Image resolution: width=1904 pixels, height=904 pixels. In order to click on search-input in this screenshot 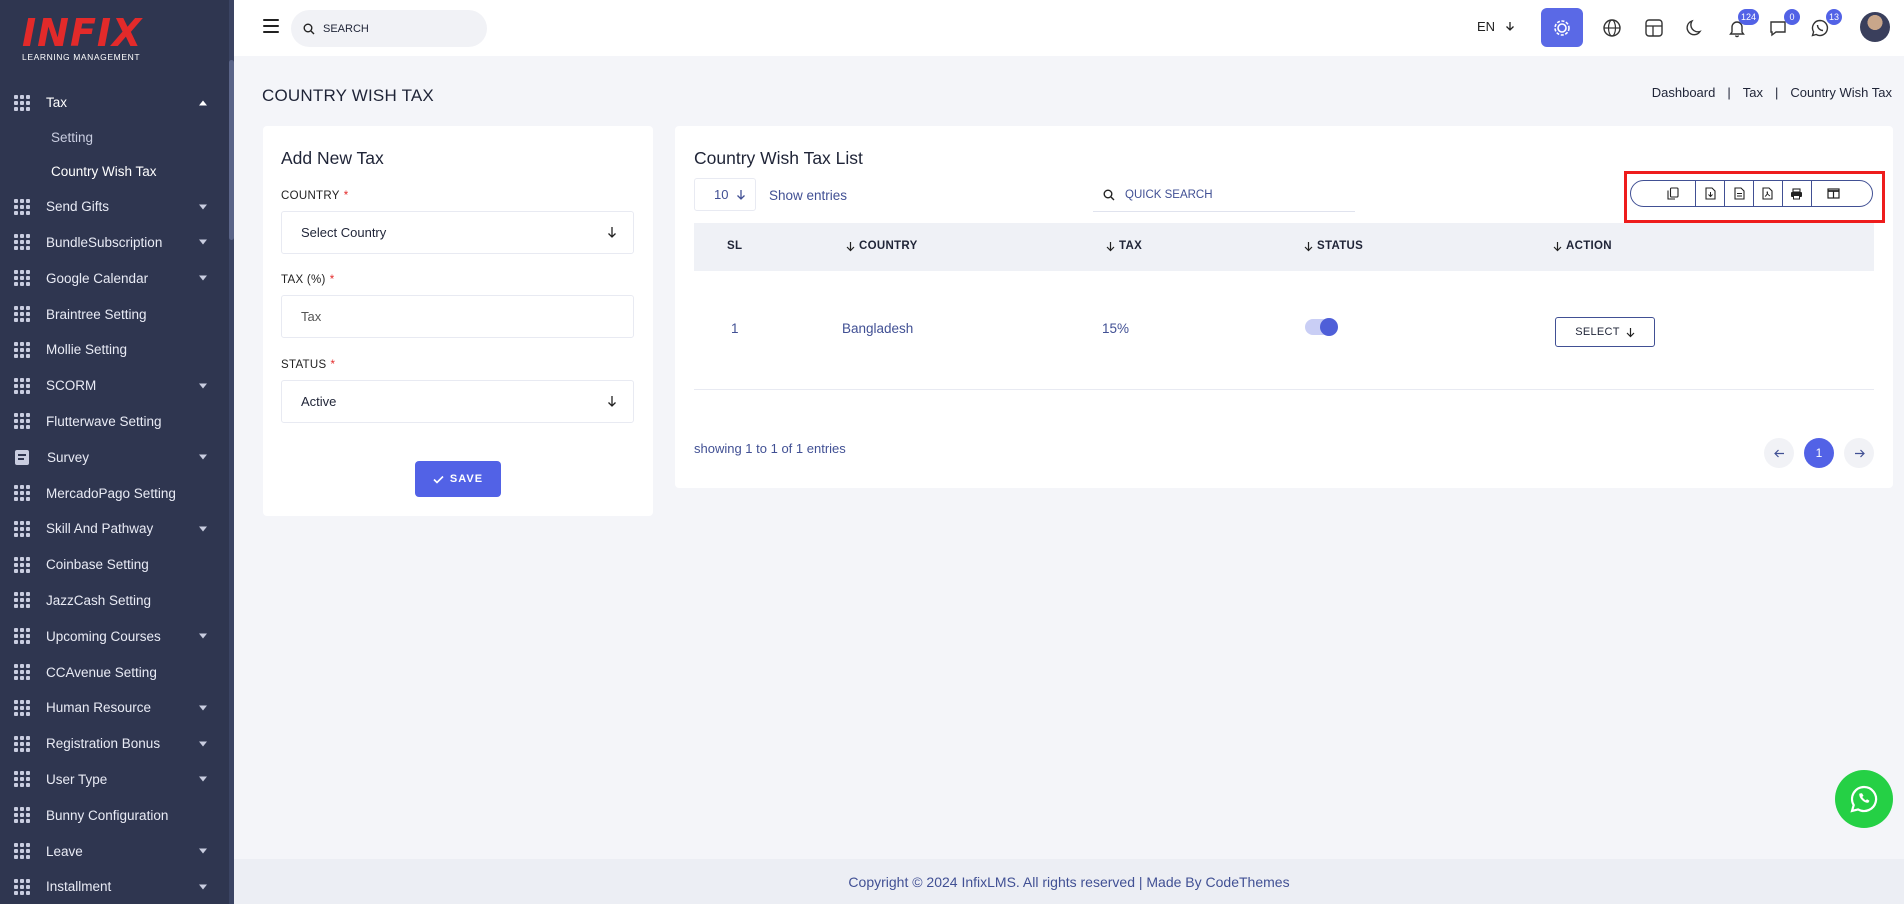, I will do `click(398, 28)`.